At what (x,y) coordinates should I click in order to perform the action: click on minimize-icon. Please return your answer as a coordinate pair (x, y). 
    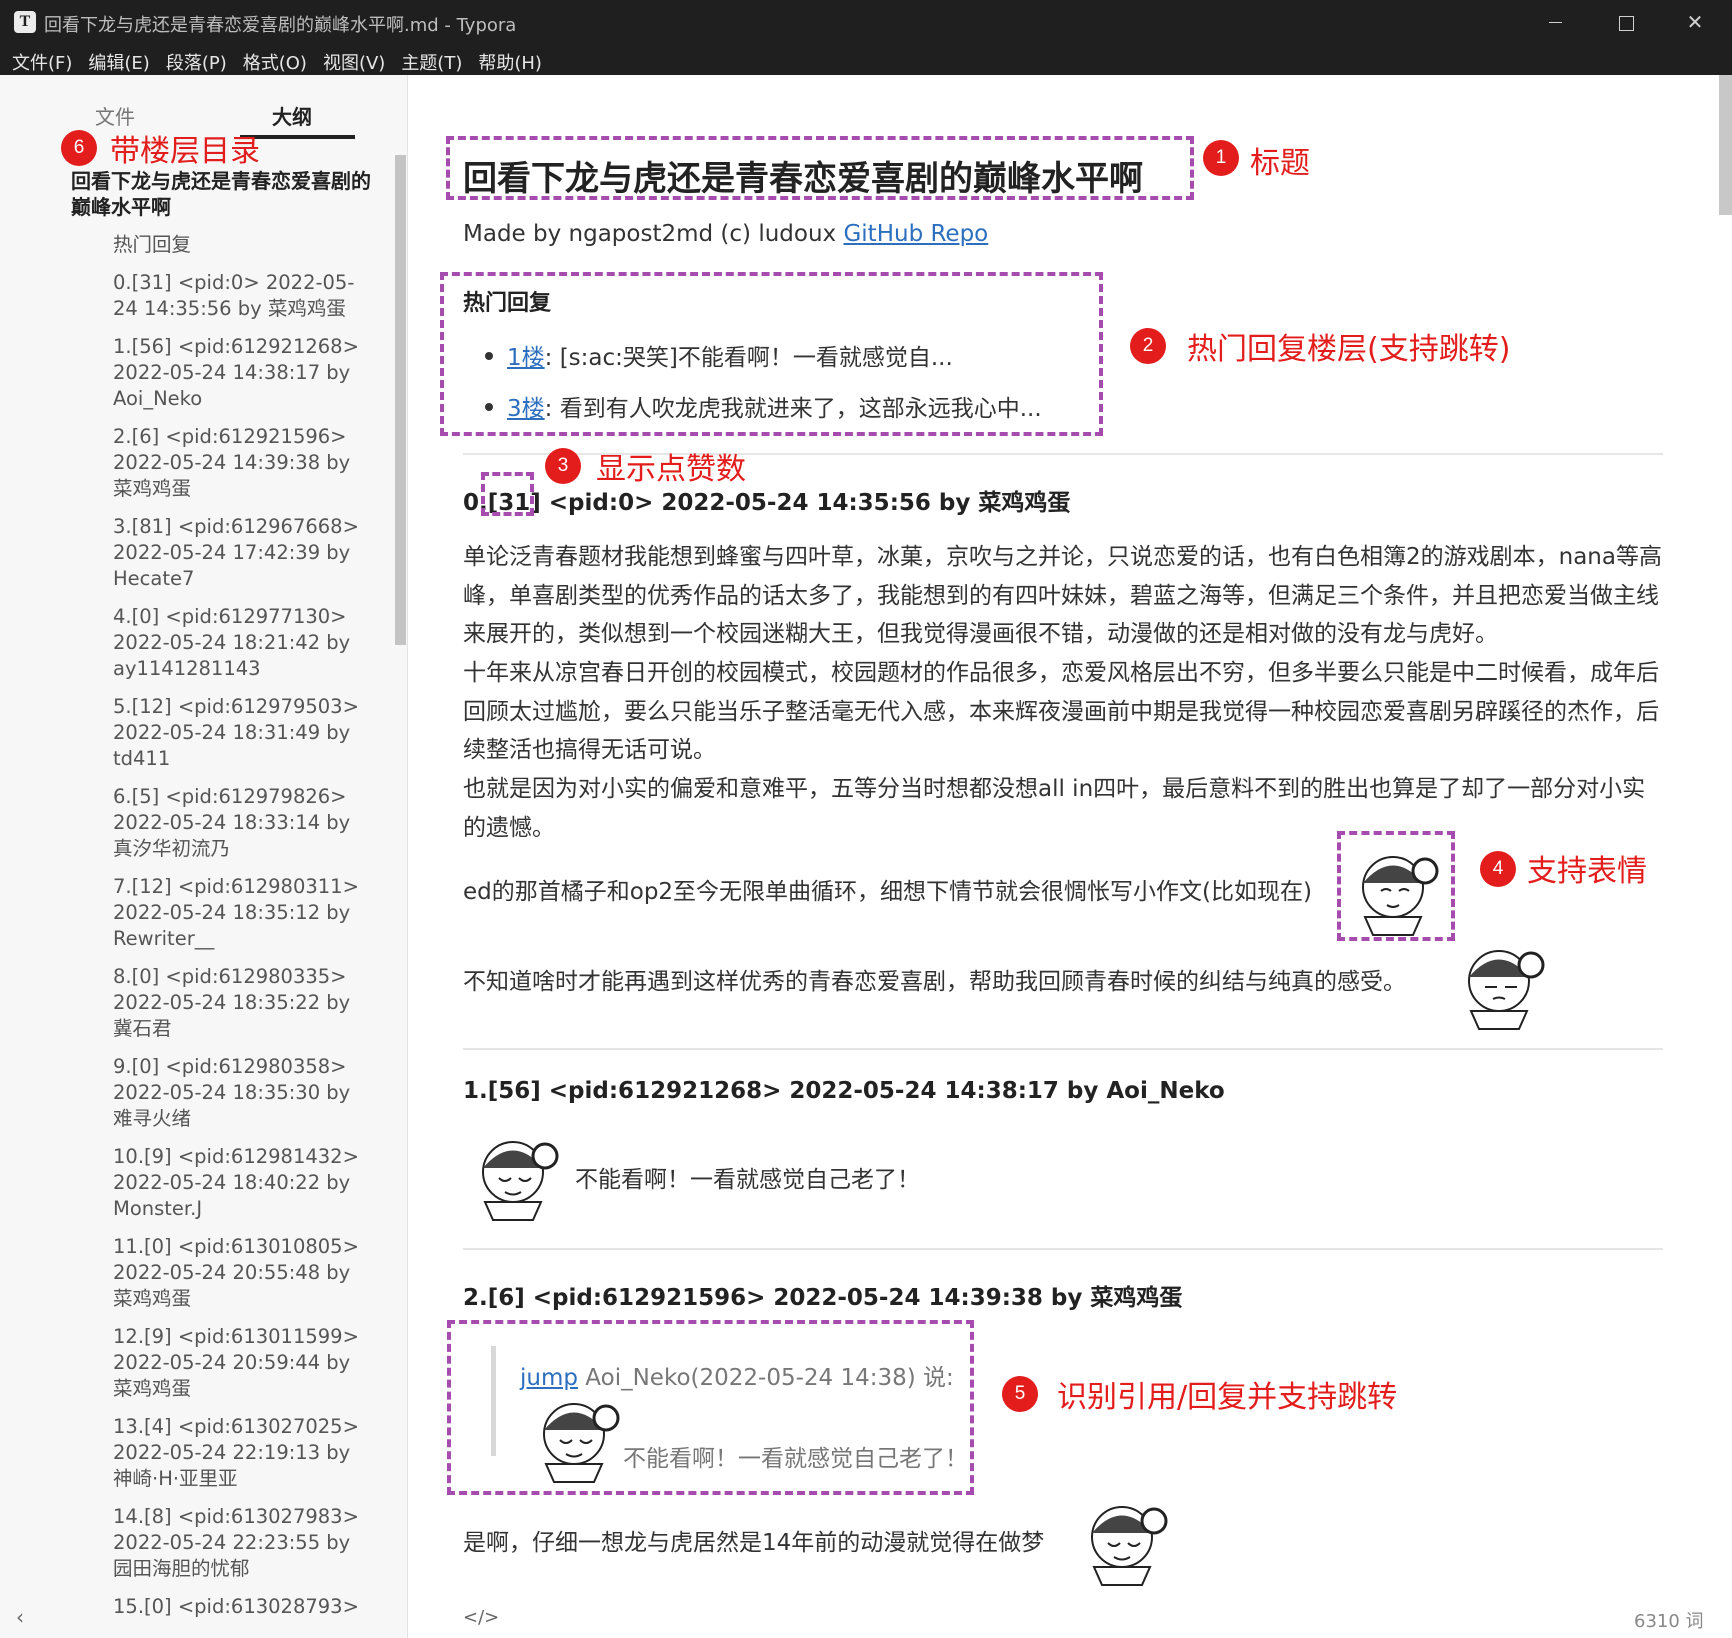
    Looking at the image, I should click on (1555, 22).